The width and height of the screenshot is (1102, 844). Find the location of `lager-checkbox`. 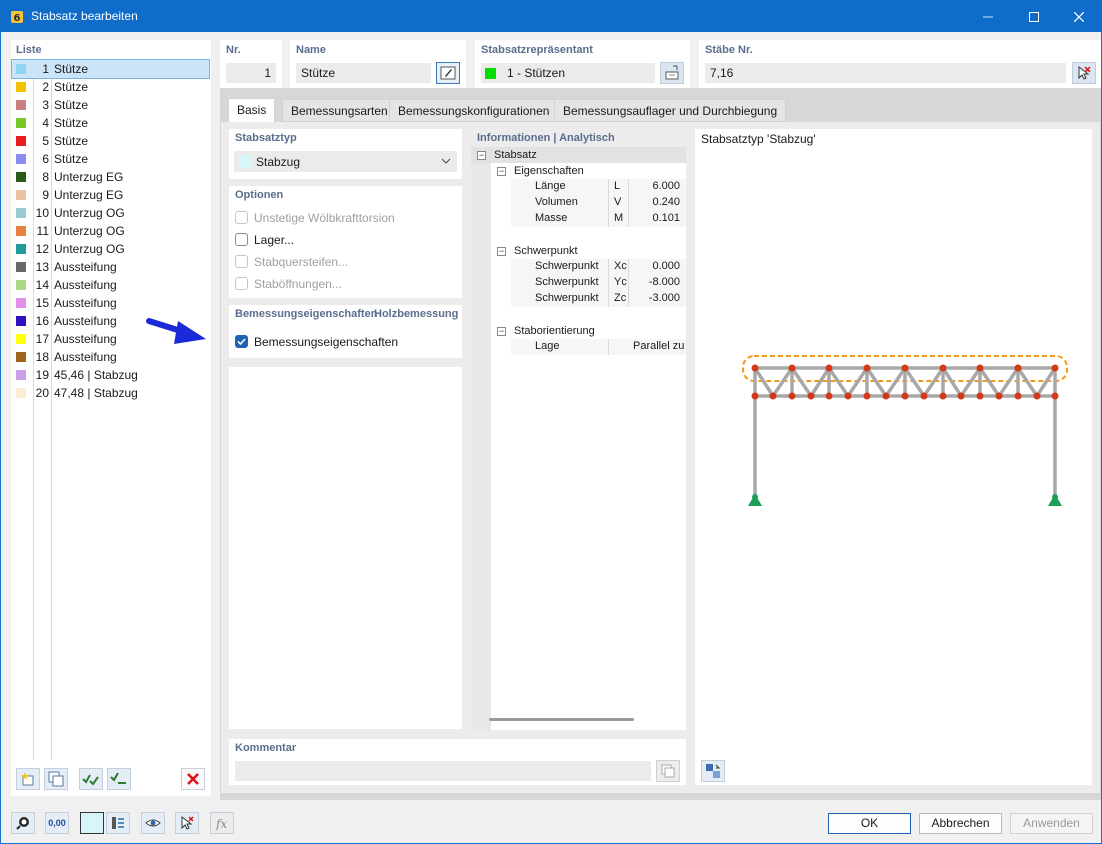

lager-checkbox is located at coordinates (241, 239).